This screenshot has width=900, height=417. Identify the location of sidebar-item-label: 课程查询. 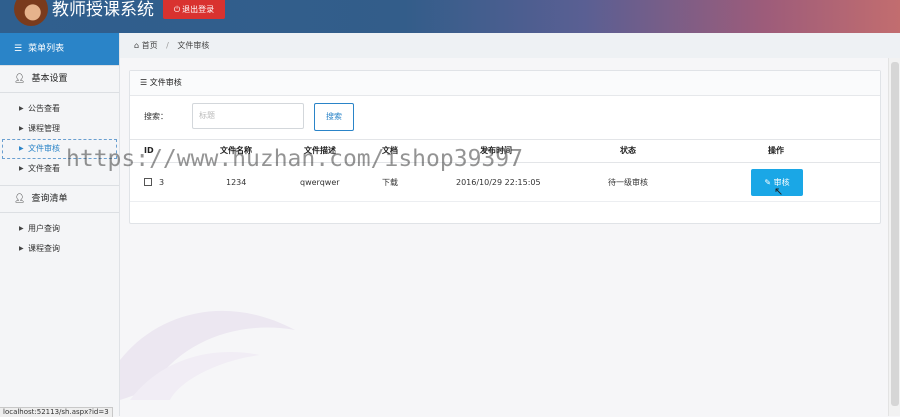
(44, 248).